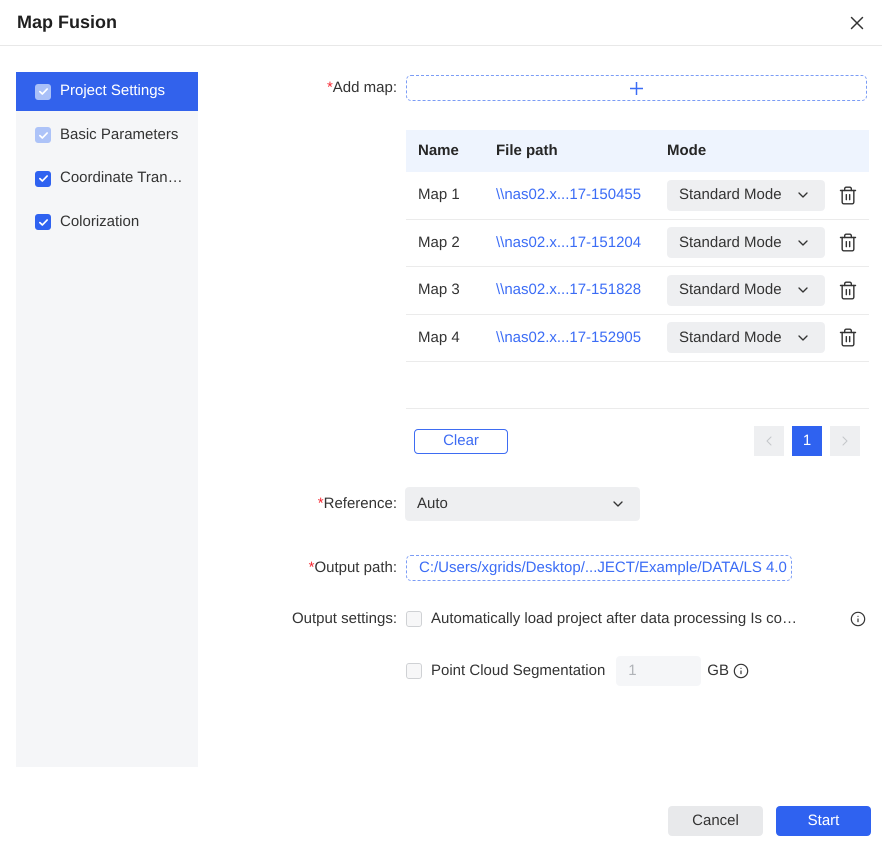 This screenshot has width=882, height=846. Describe the element at coordinates (569, 195) in the screenshot. I see `file-path-link: \\nas02.x...17-150455` at that location.